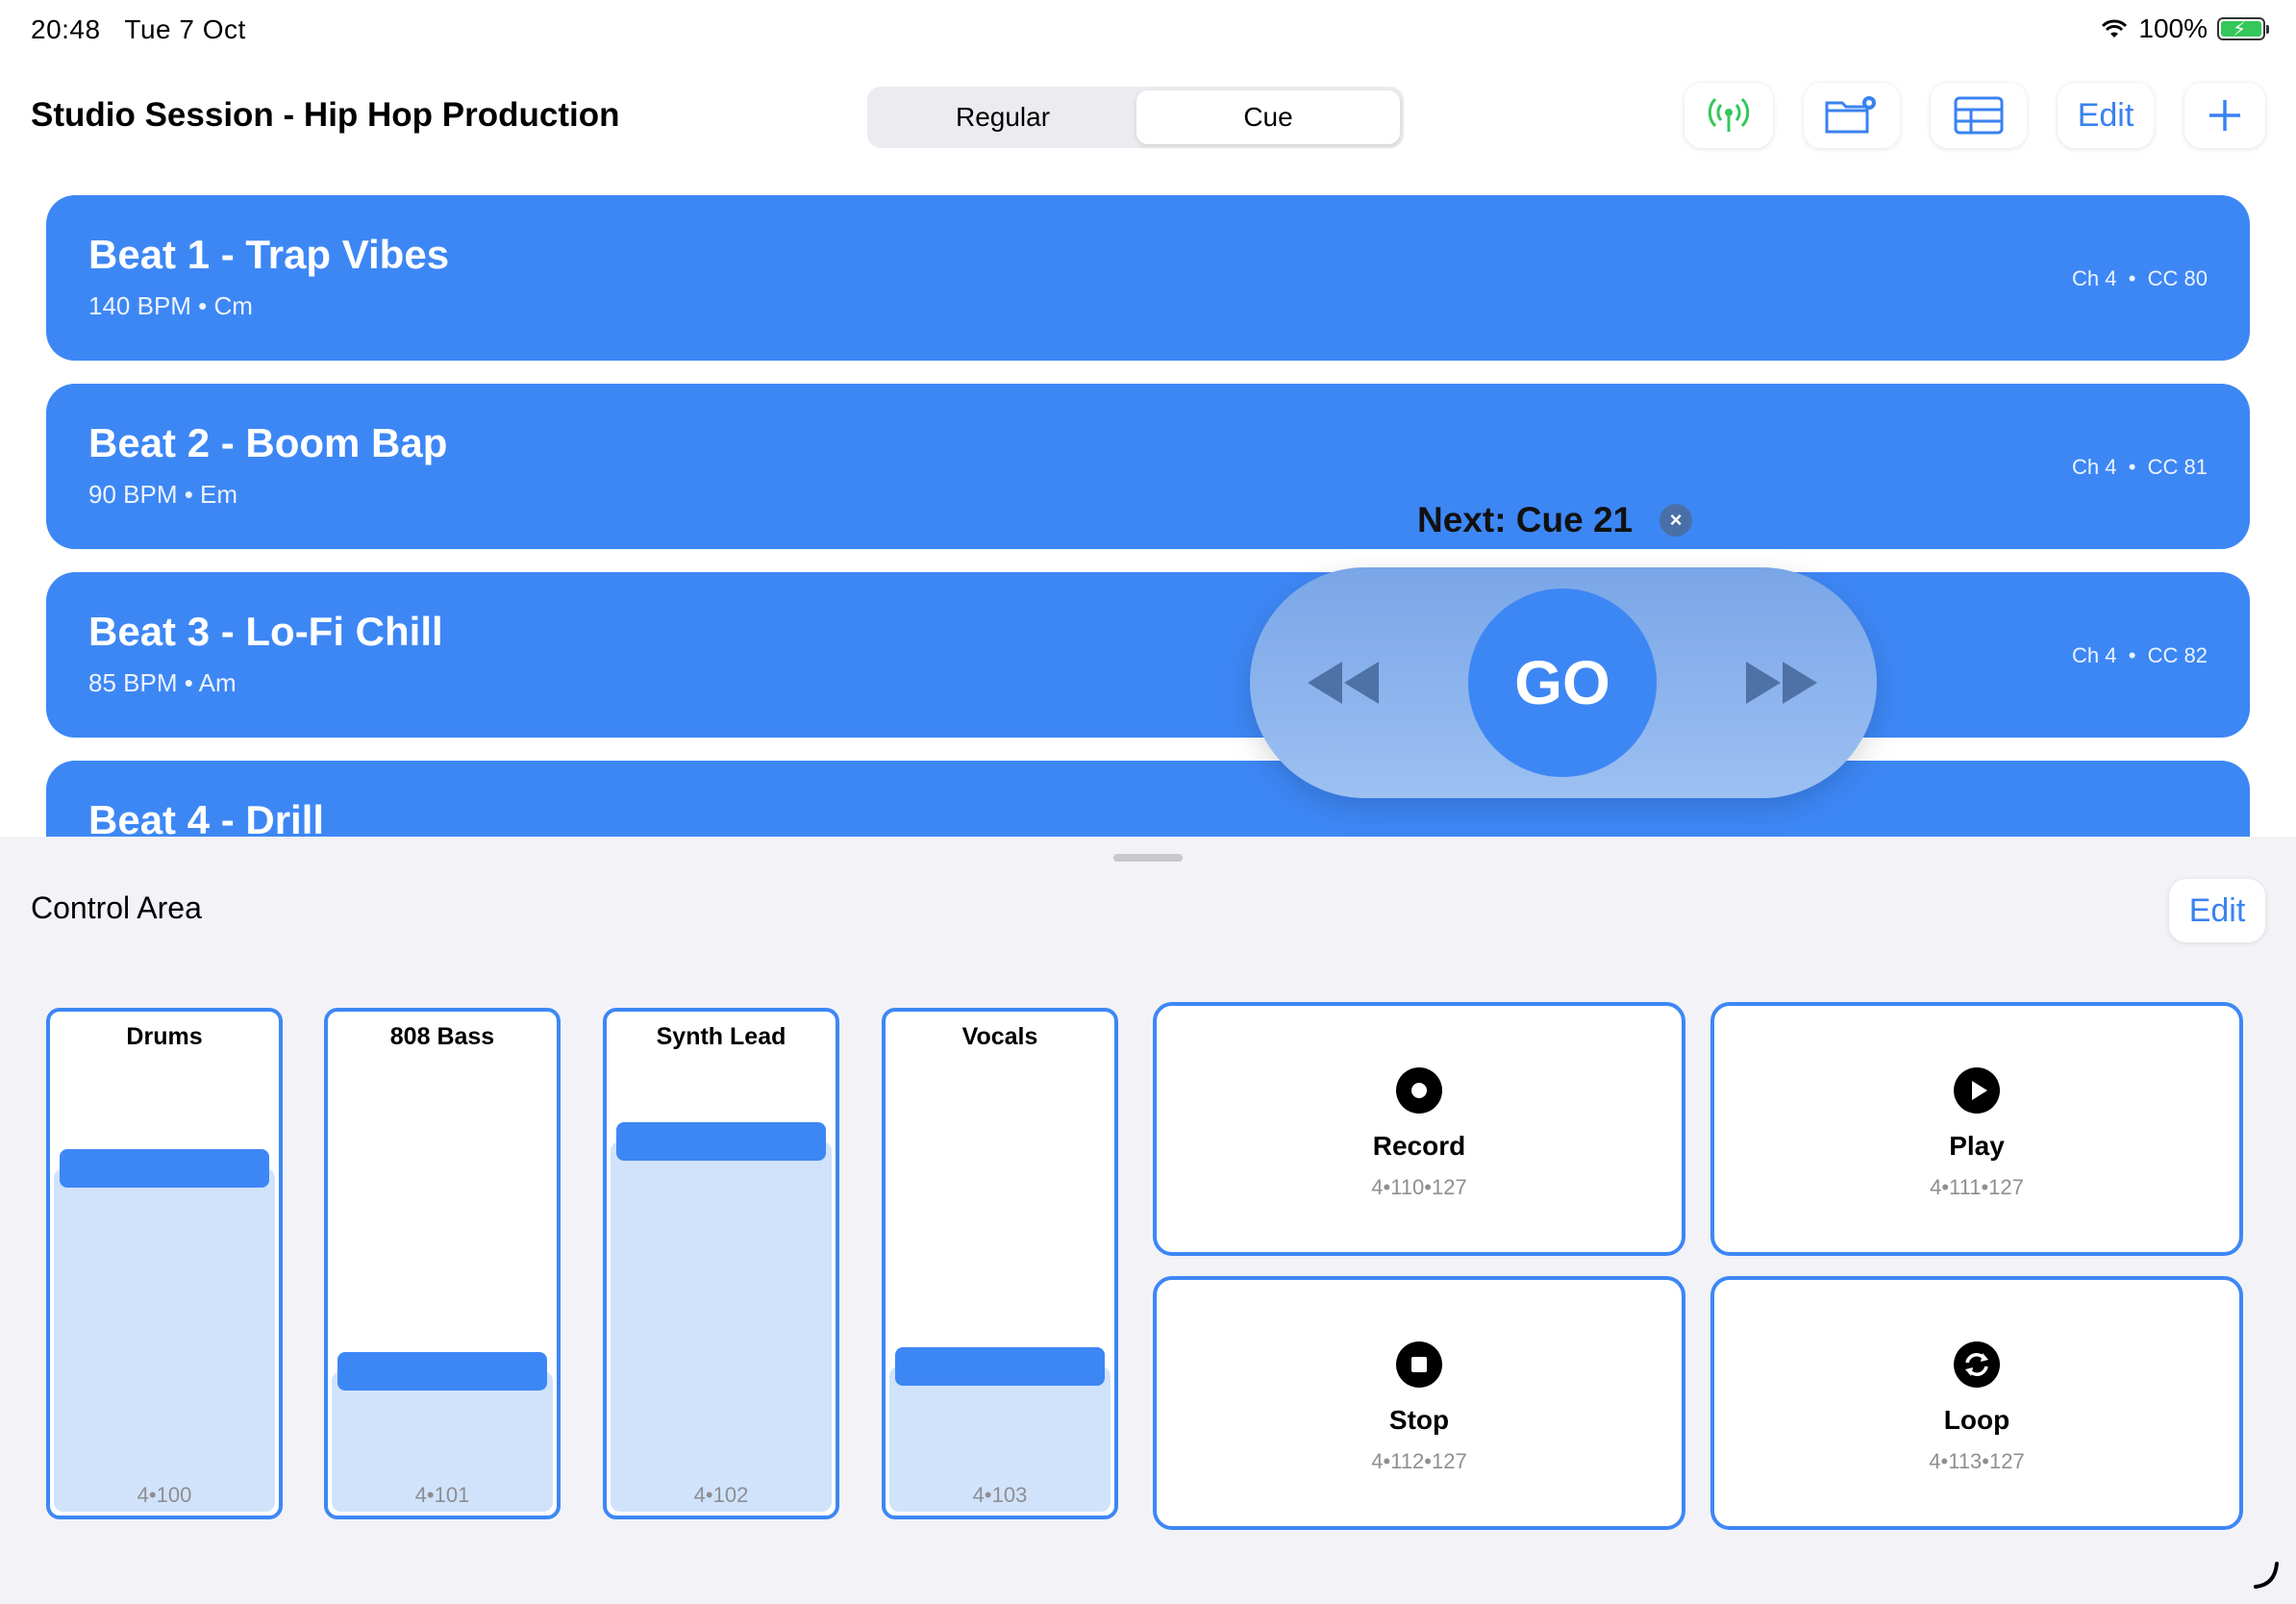 This screenshot has height=1604, width=2296. What do you see at coordinates (721, 1495) in the screenshot?
I see `fader-midi-code: 4•102` at bounding box center [721, 1495].